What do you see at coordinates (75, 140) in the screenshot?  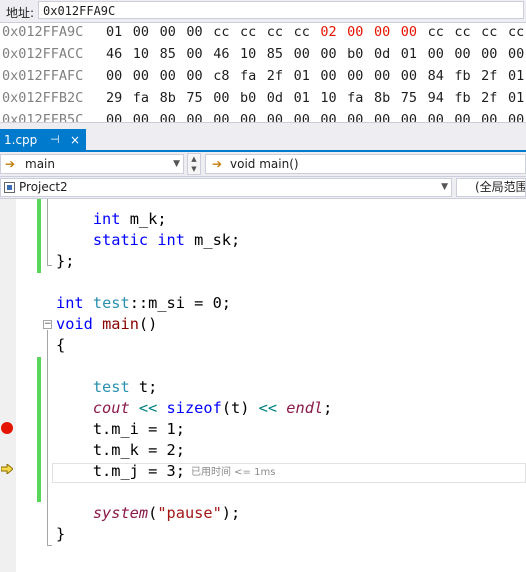 I see `close-icon: ×` at bounding box center [75, 140].